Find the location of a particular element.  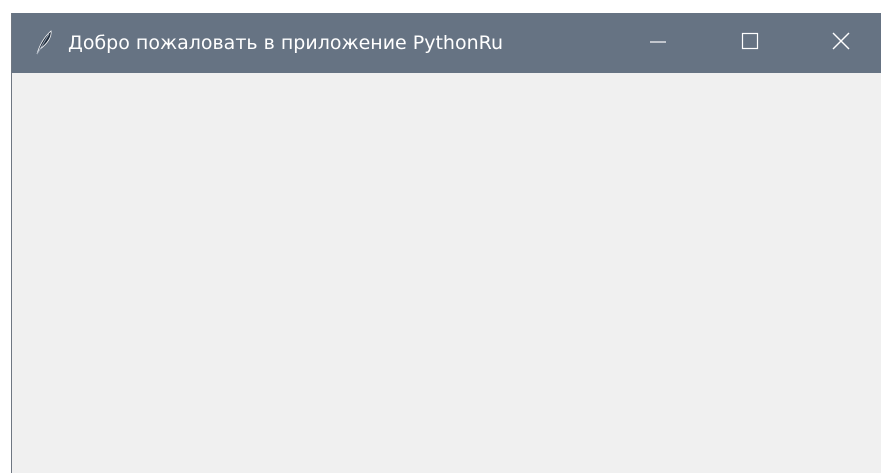

maximize-button is located at coordinates (750, 43).